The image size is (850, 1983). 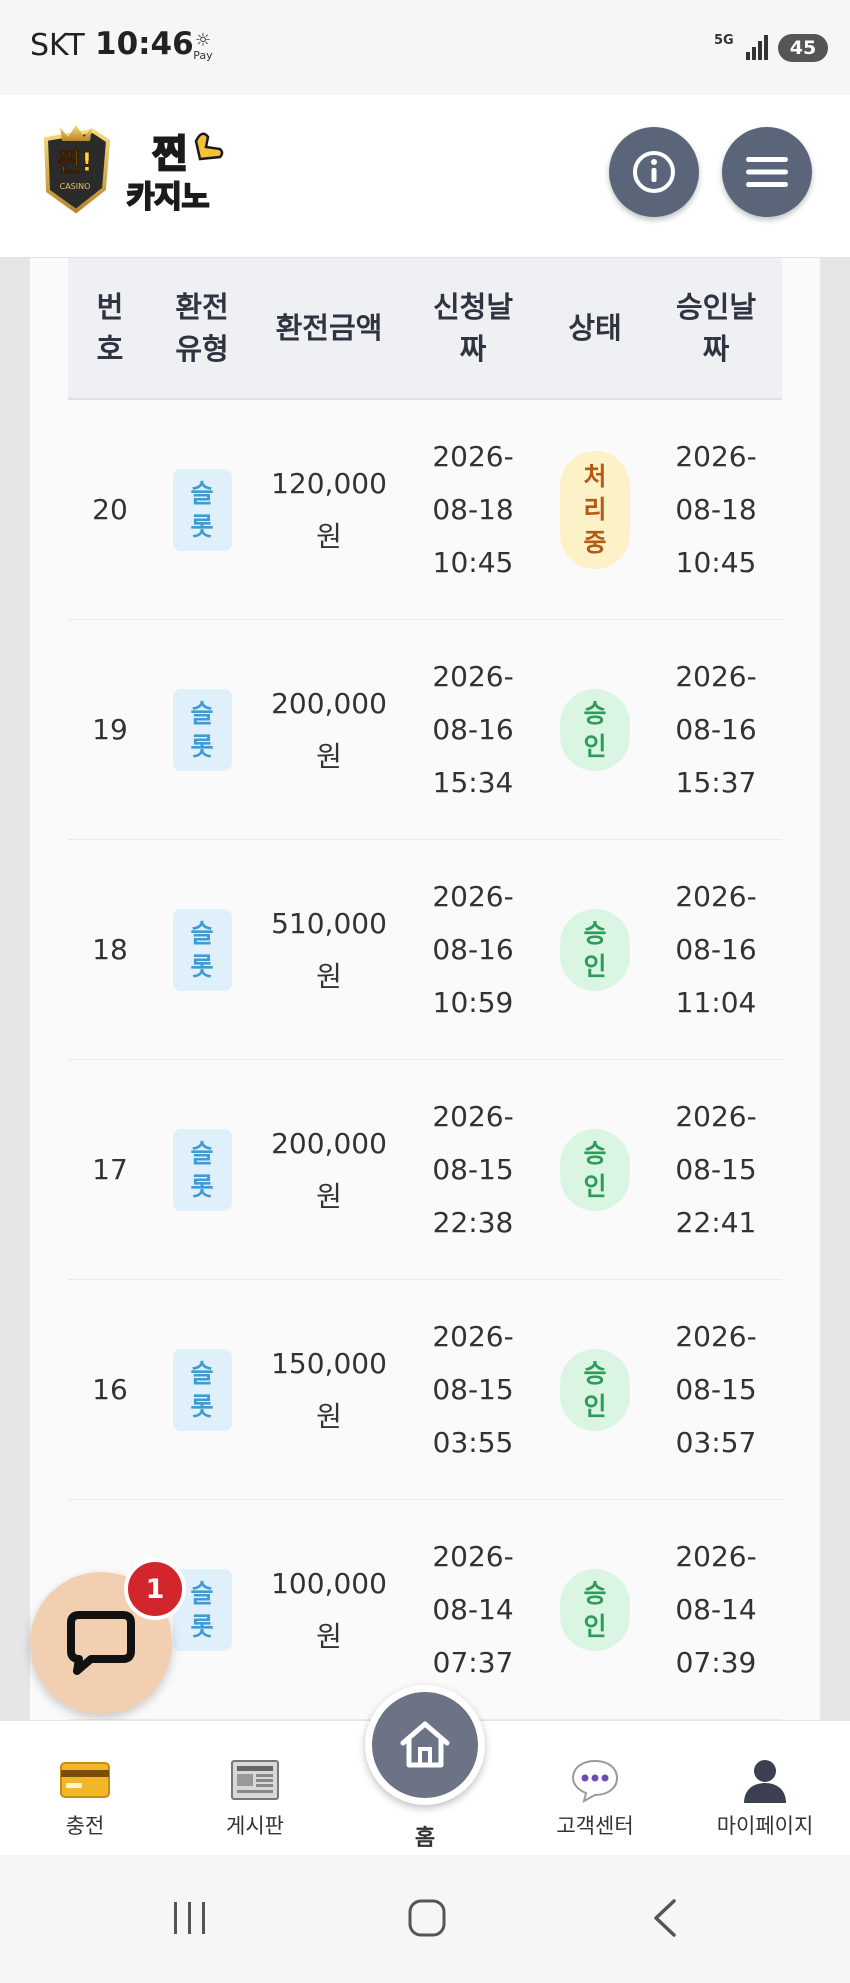 What do you see at coordinates (595, 1781) in the screenshot?
I see `speech-bubble-icon` at bounding box center [595, 1781].